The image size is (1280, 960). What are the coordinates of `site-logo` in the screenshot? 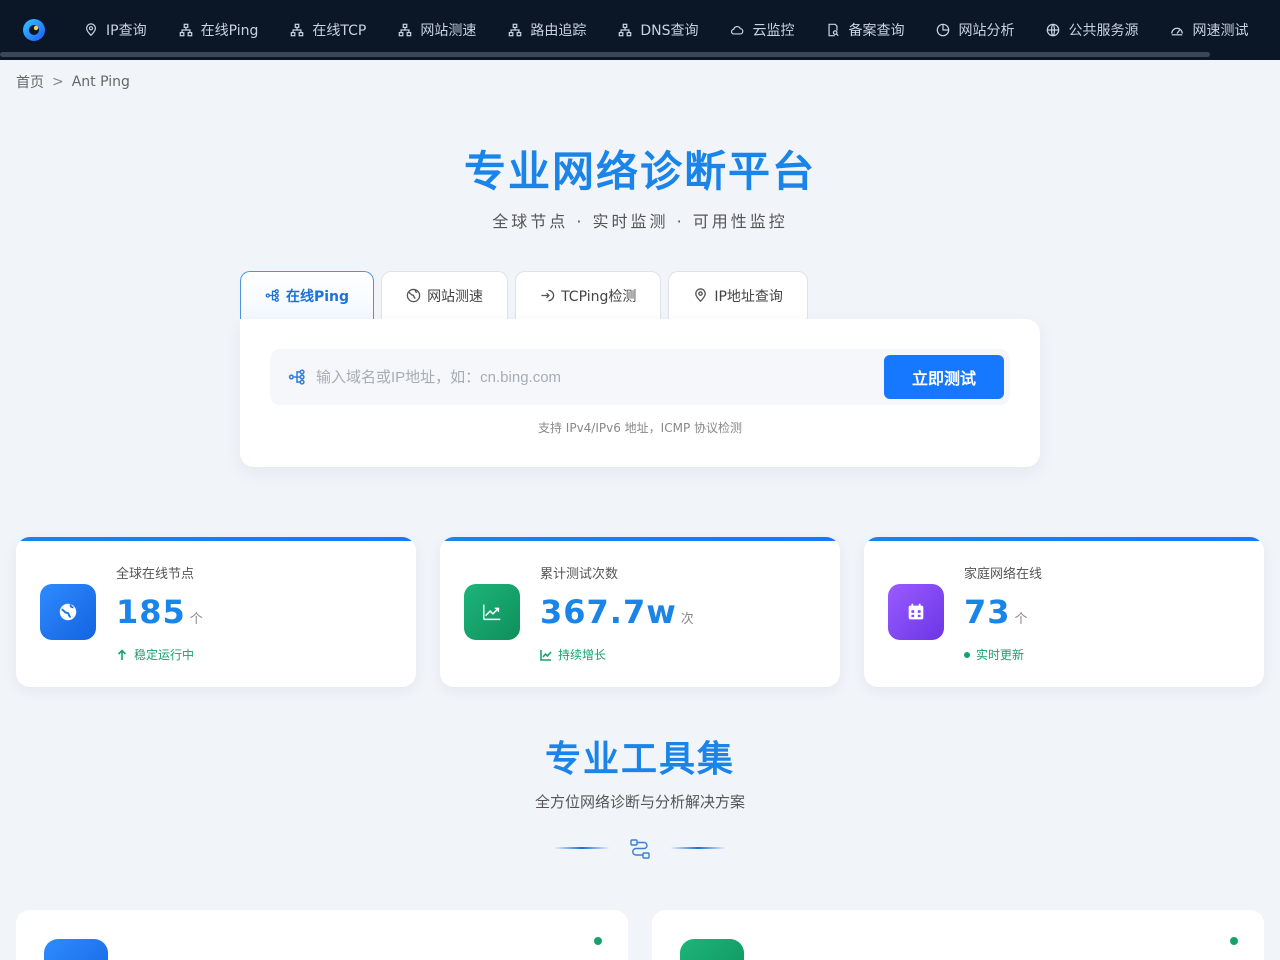 It's located at (34, 30).